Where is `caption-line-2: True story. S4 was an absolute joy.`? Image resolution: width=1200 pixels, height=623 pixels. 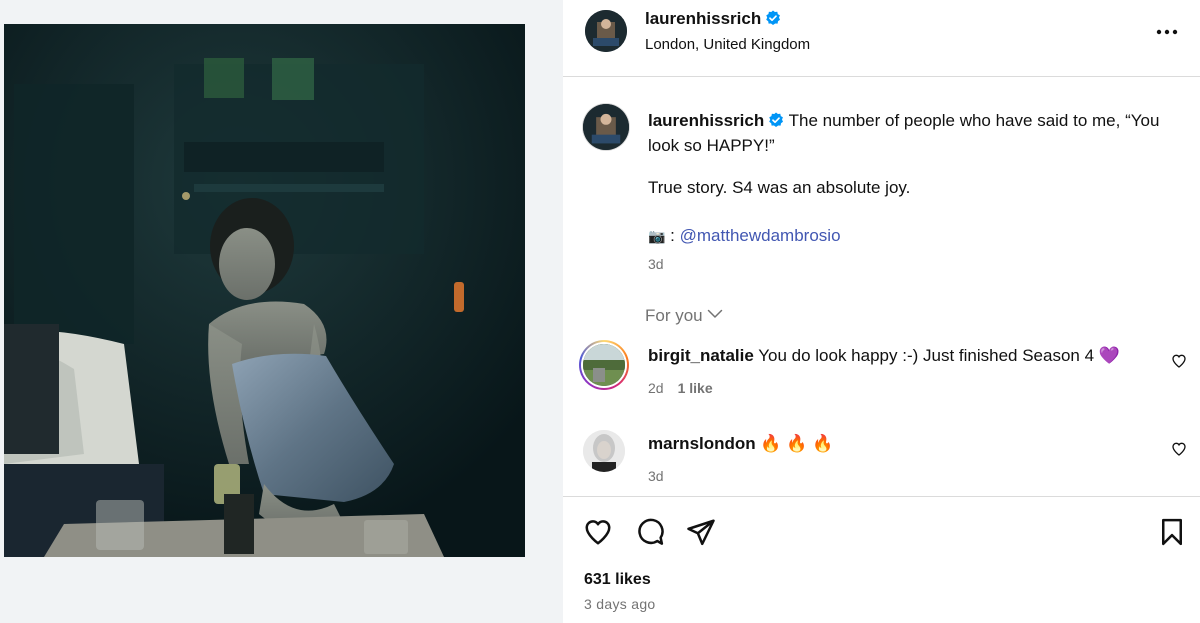 caption-line-2: True story. S4 was an absolute joy. is located at coordinates (779, 187).